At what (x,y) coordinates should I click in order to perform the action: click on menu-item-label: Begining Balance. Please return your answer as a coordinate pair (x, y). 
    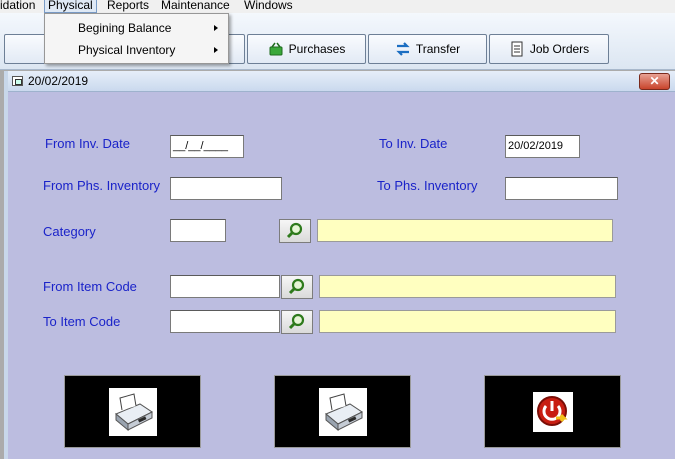
    Looking at the image, I should click on (125, 28).